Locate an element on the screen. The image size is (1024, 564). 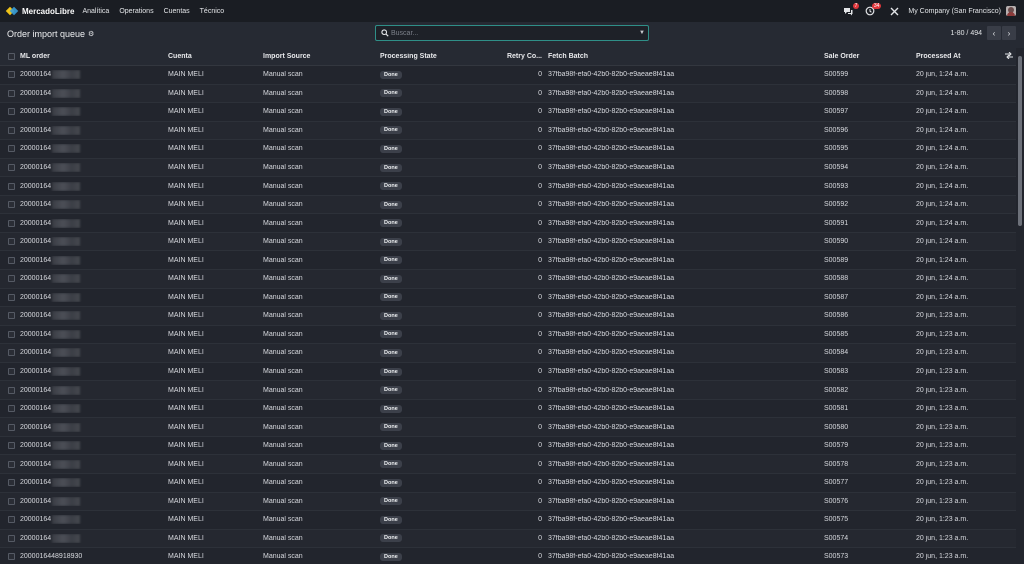
menu-item-cuentas: Cuentas is located at coordinates (177, 11).